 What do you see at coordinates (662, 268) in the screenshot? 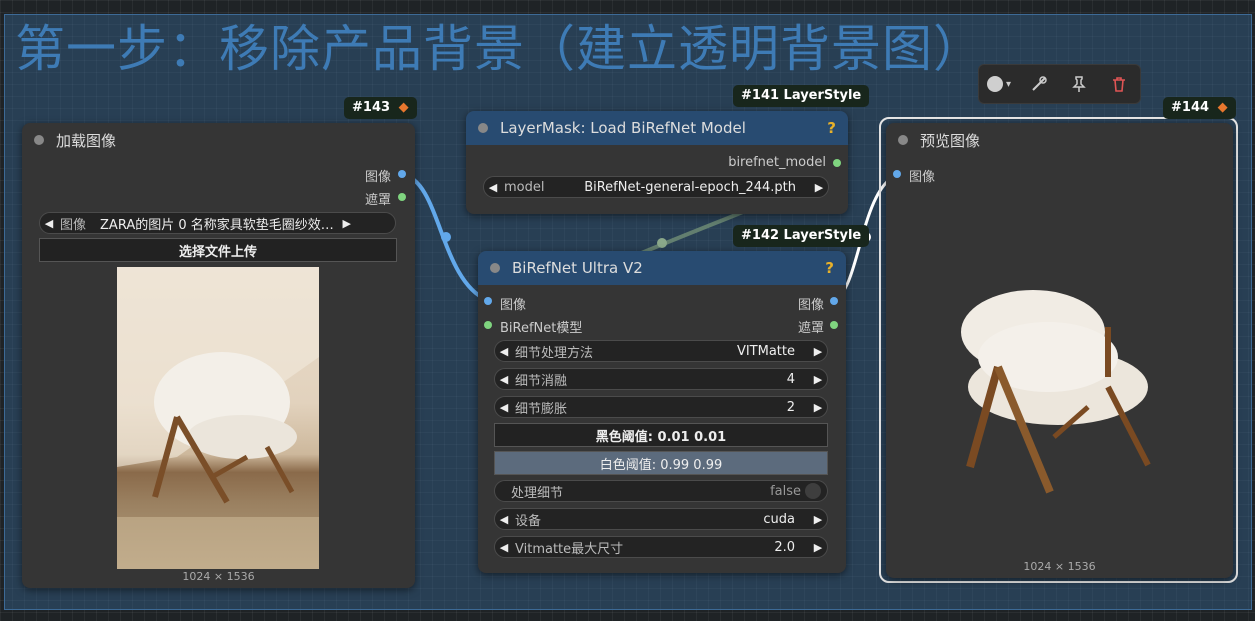
I see `birefnet-ultra-header: BiRefNet Ultra V2 ?` at bounding box center [662, 268].